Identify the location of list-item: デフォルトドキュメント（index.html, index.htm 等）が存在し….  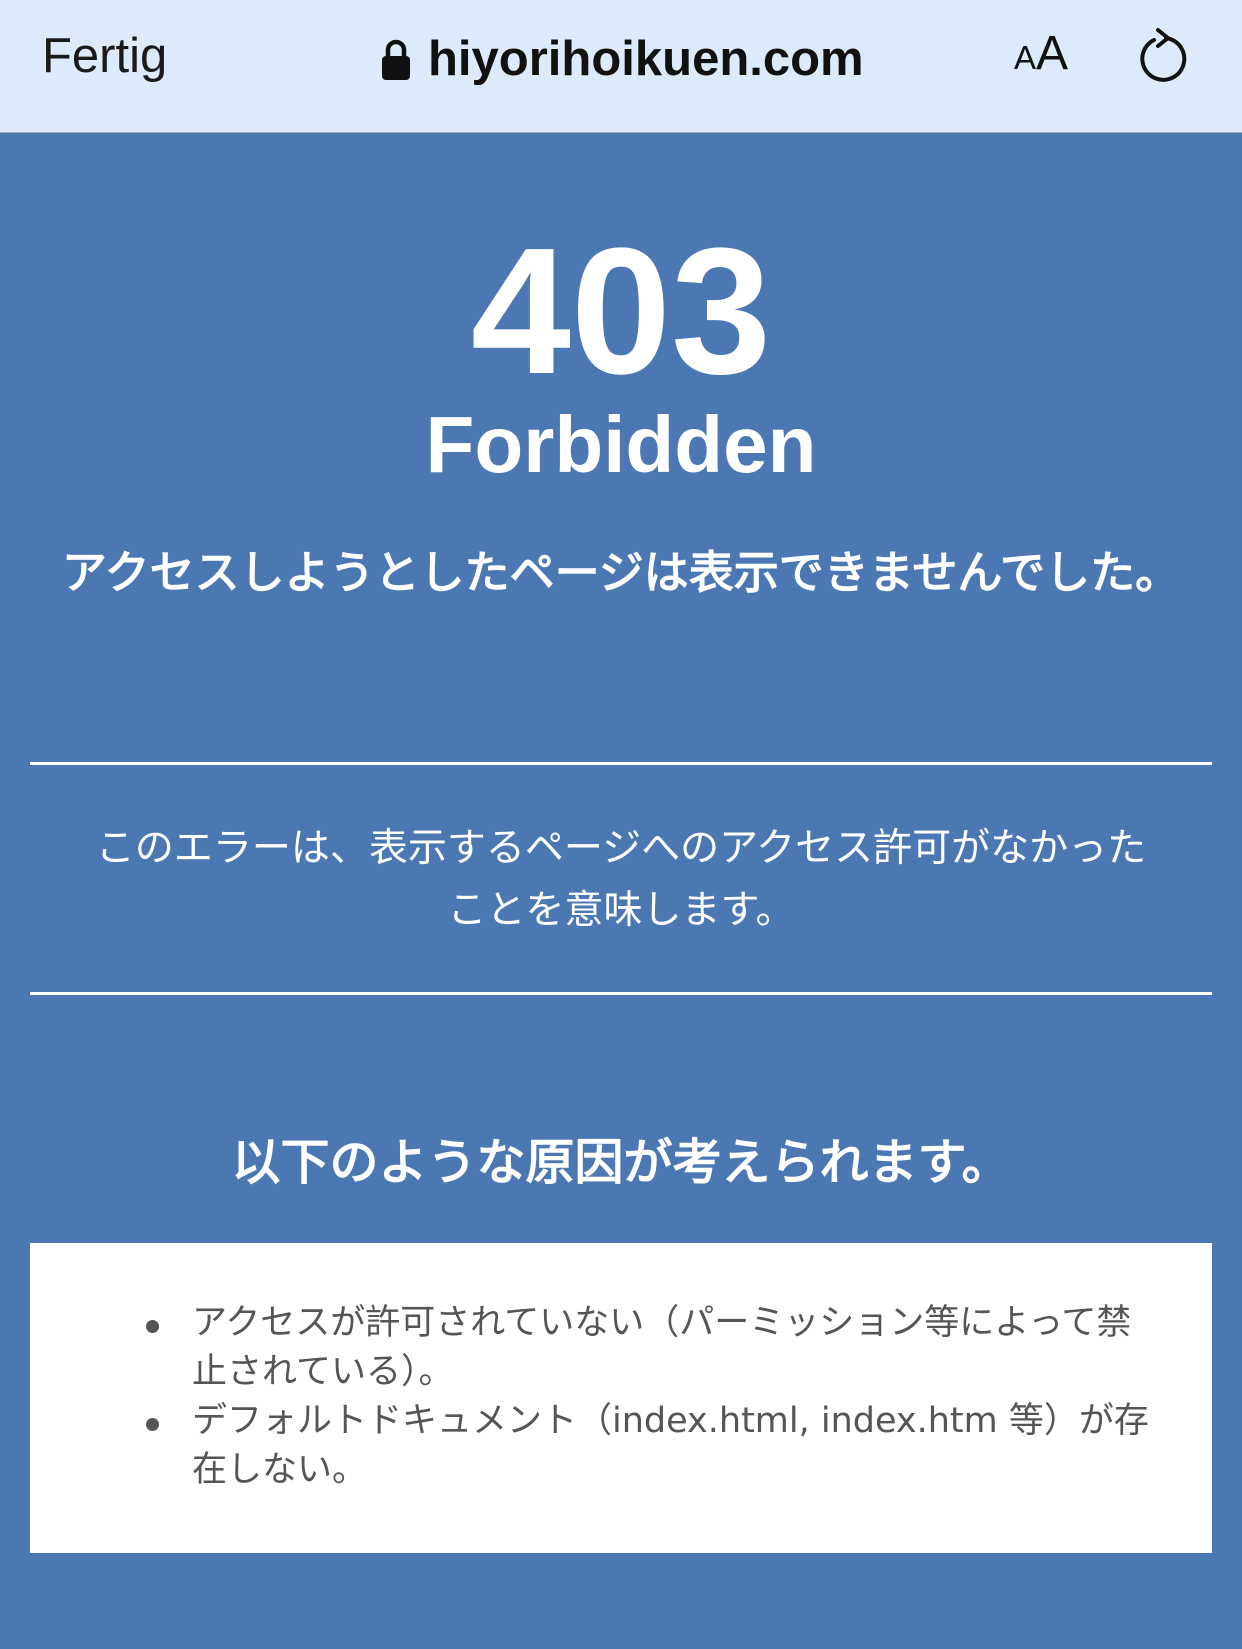
(635, 1446).